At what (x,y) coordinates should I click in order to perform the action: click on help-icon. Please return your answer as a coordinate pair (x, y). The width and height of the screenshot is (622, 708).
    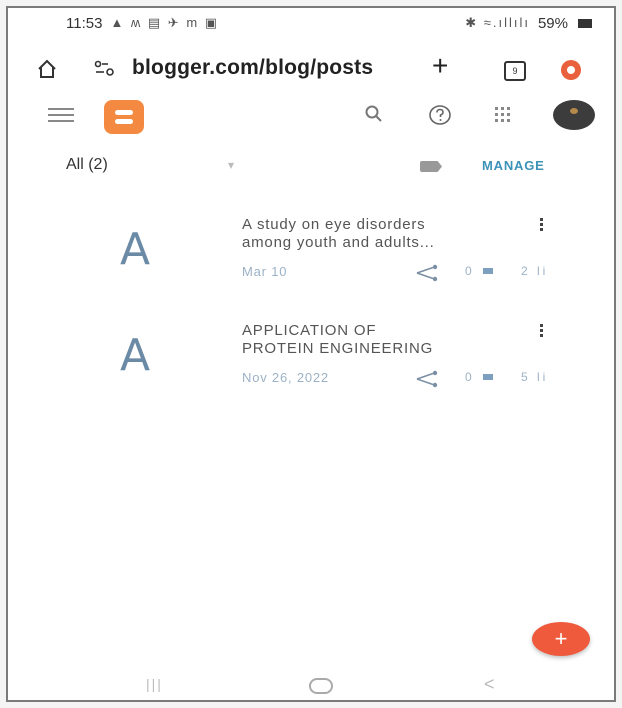
    Looking at the image, I should click on (440, 117).